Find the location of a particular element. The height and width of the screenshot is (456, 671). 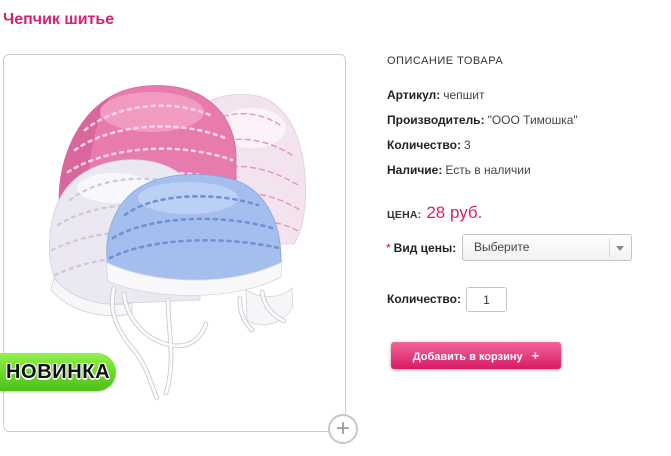

add-to-cart-button: Добавить в корзину + is located at coordinates (476, 355).